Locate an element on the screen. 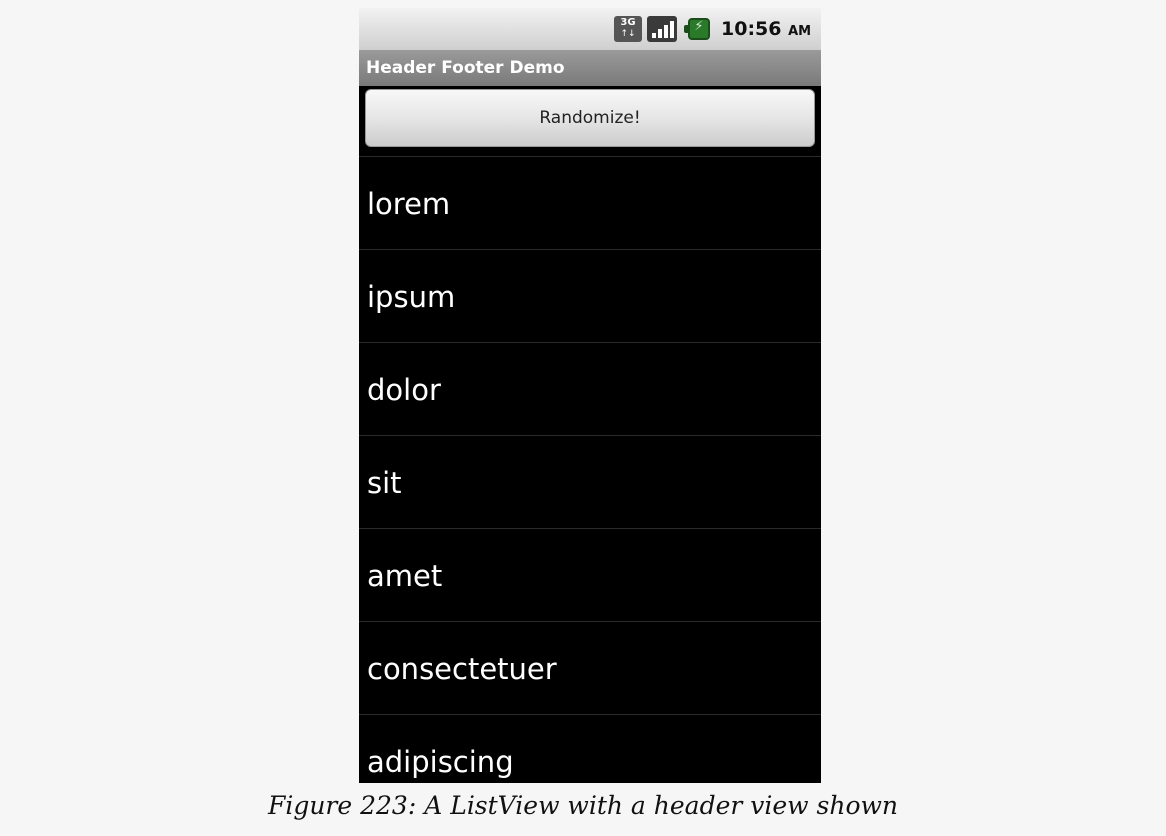  signal-strength-icon is located at coordinates (662, 29).